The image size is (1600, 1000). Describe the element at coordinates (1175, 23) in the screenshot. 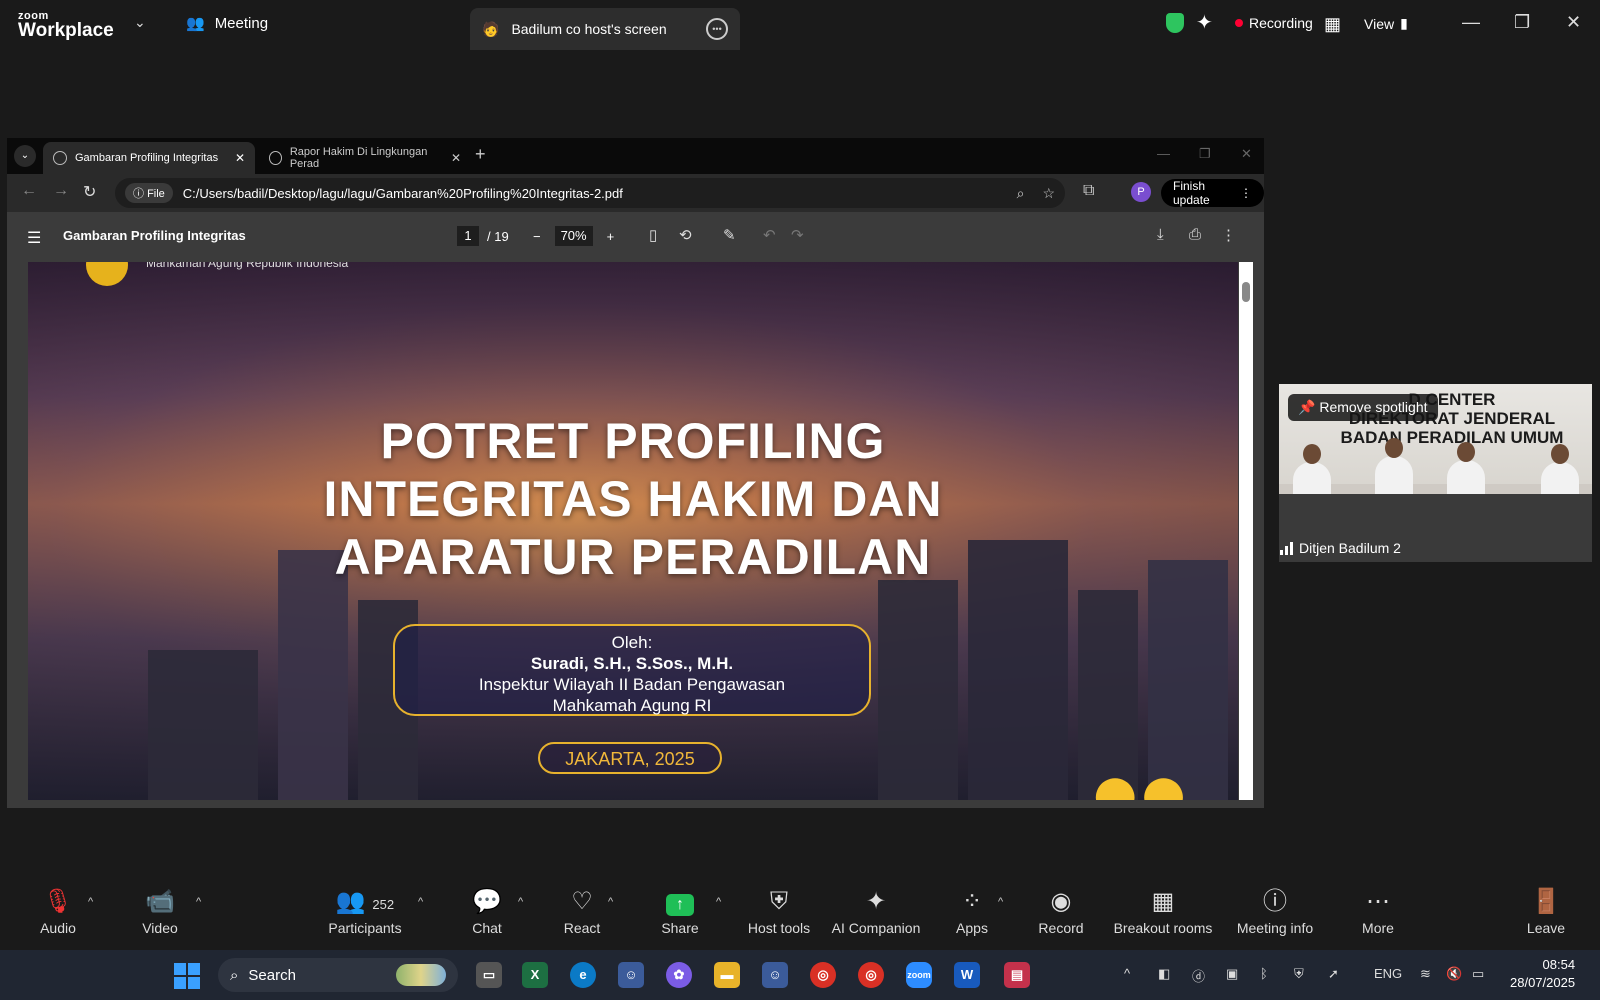

I see `security-shield-icon` at that location.